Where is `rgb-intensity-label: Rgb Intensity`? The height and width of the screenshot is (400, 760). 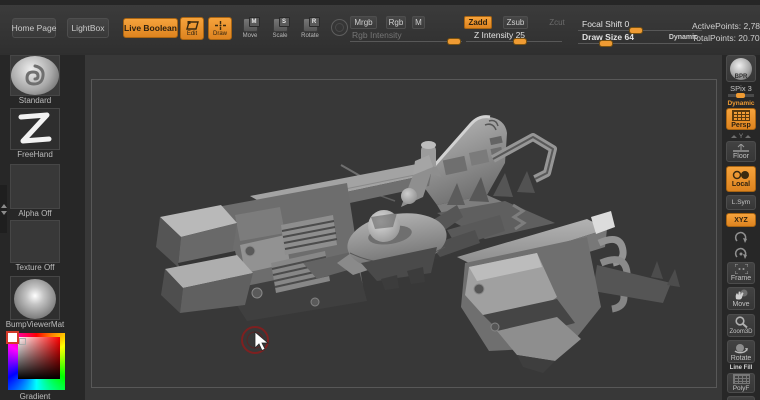 rgb-intensity-label: Rgb Intensity is located at coordinates (377, 35).